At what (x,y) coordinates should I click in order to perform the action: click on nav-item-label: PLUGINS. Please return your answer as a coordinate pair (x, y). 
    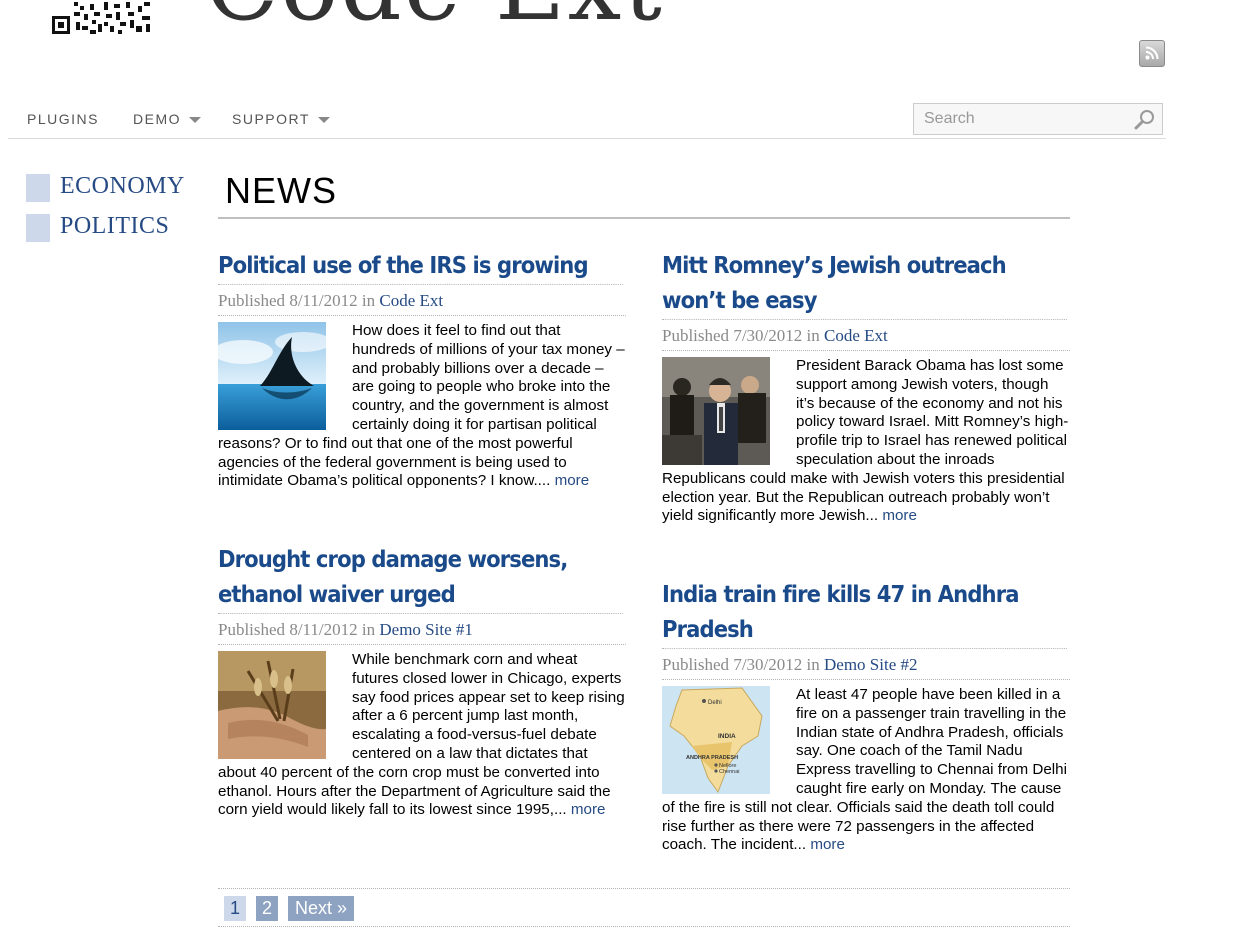
    Looking at the image, I should click on (63, 119).